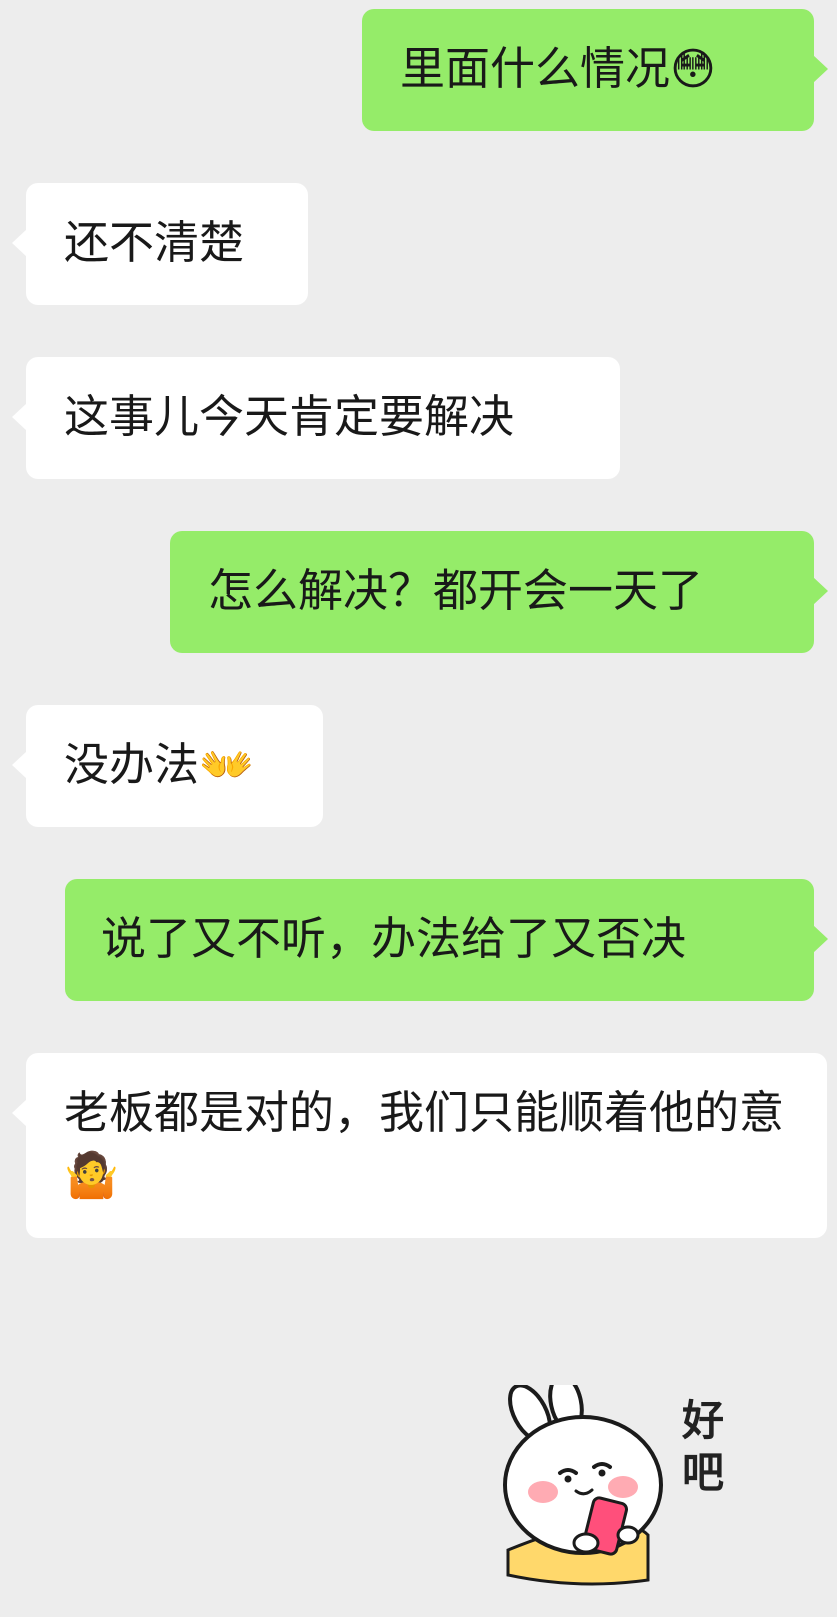 The image size is (837, 1617). What do you see at coordinates (693, 69) in the screenshot?
I see `flushed-face-emoji-icon: 😳` at bounding box center [693, 69].